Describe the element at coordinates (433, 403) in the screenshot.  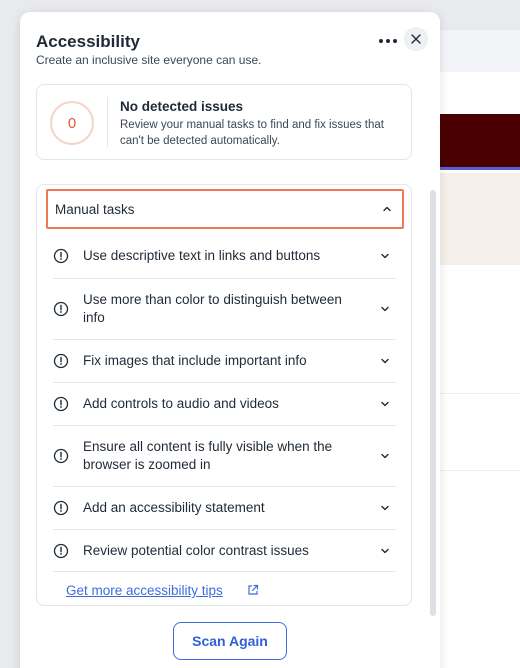
I see `scrollbar` at that location.